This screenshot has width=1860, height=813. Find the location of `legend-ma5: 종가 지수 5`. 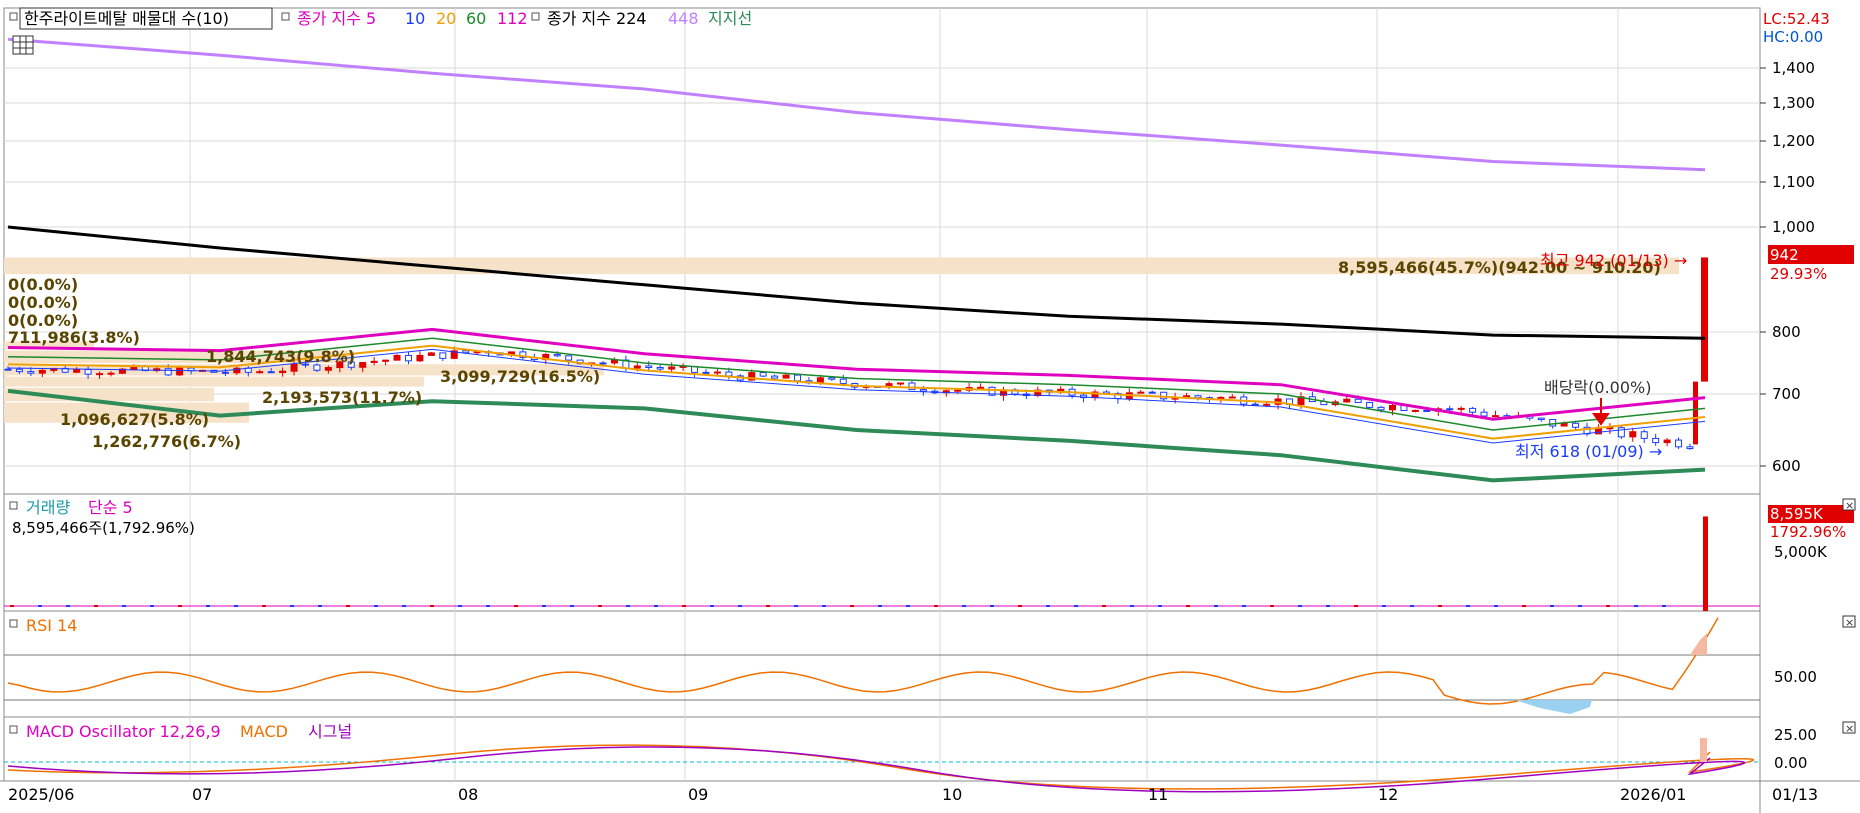

legend-ma5: 종가 지수 5 is located at coordinates (336, 18).